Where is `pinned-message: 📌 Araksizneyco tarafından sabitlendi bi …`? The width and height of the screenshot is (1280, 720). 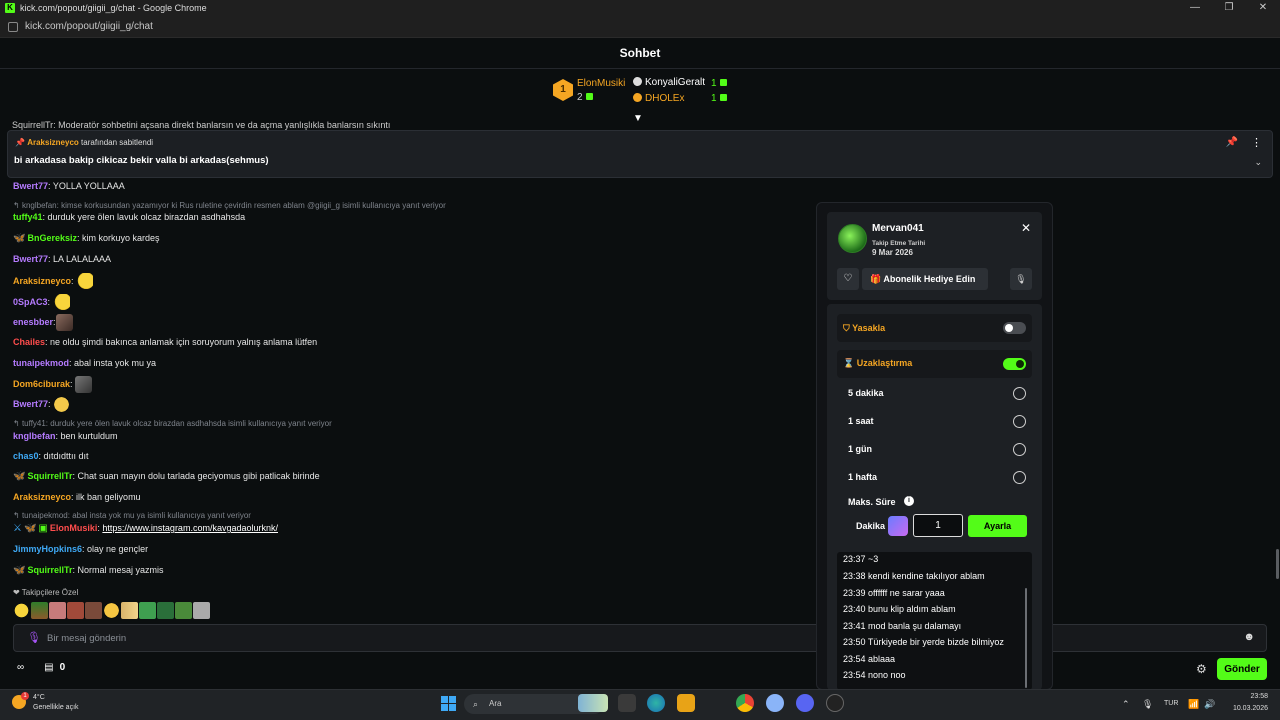
pinned-message: 📌 Araksizneyco tarafından sabitlendi bi … is located at coordinates (640, 154).